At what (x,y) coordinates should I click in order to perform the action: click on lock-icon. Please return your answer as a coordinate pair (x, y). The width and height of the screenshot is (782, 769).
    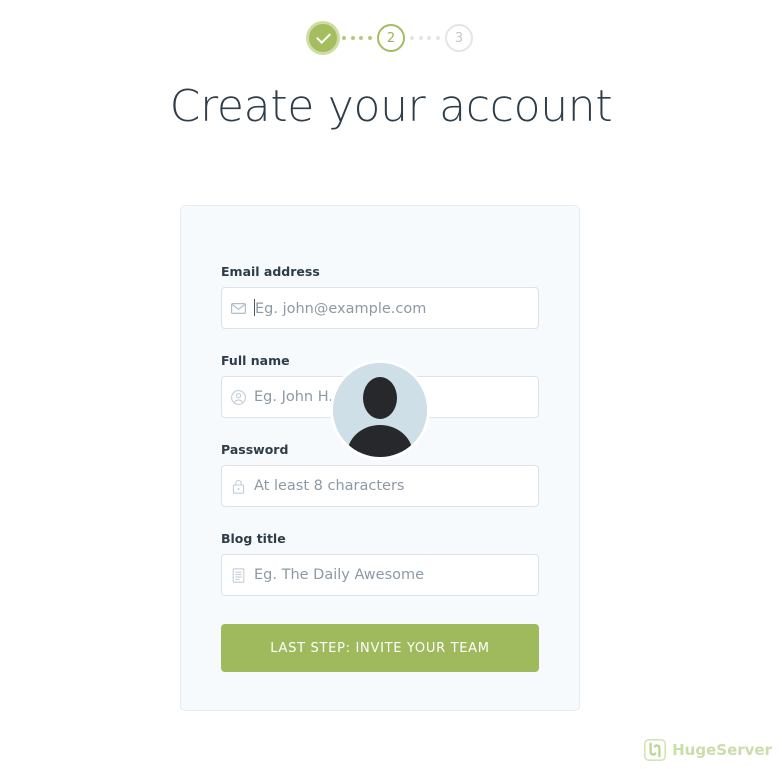
    Looking at the image, I should click on (238, 486).